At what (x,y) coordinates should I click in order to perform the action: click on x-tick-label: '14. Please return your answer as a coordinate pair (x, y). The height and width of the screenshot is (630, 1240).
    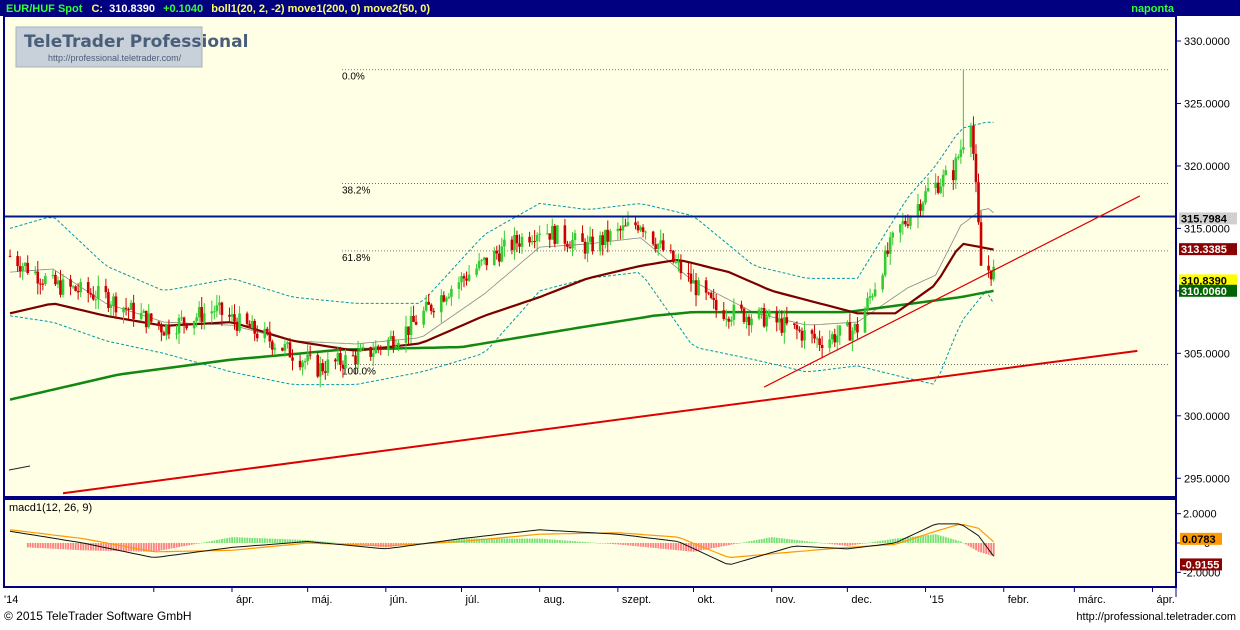
    Looking at the image, I should click on (11, 600).